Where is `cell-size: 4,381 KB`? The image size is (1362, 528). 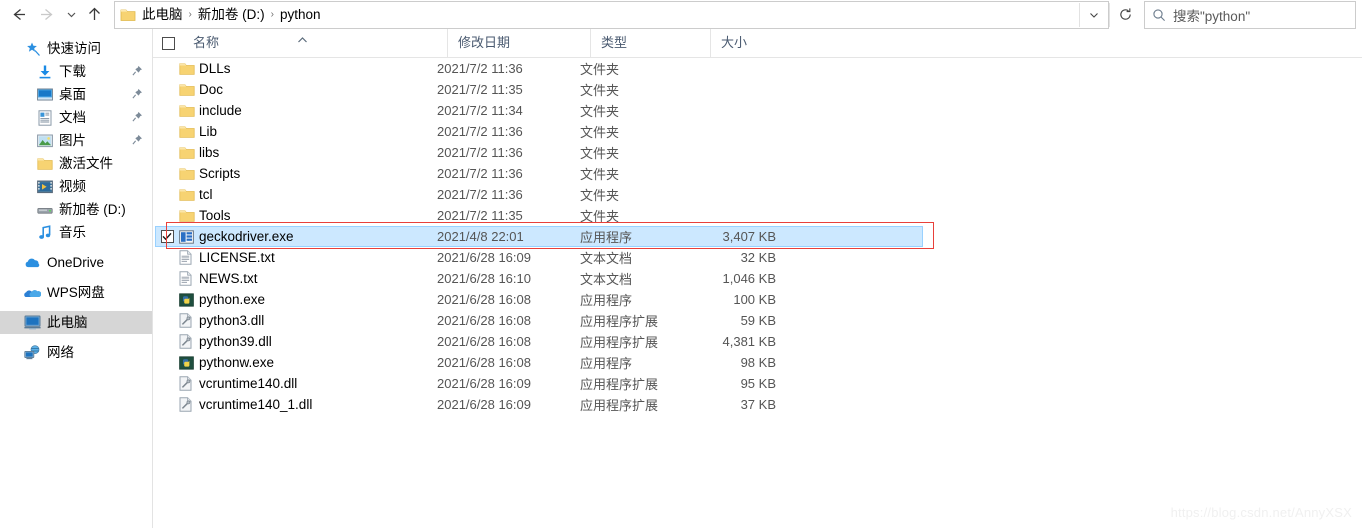 cell-size: 4,381 KB is located at coordinates (749, 341).